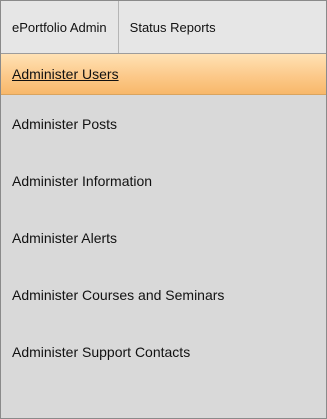  Describe the element at coordinates (163, 123) in the screenshot. I see `menu-item-administer-posts: Administer Posts` at that location.